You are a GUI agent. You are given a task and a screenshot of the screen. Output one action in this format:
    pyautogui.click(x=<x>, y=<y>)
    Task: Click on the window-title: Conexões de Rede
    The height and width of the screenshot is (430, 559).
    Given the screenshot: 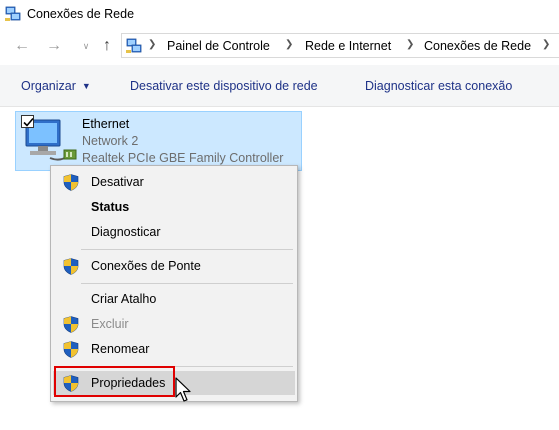 What is the action you would take?
    pyautogui.click(x=81, y=14)
    